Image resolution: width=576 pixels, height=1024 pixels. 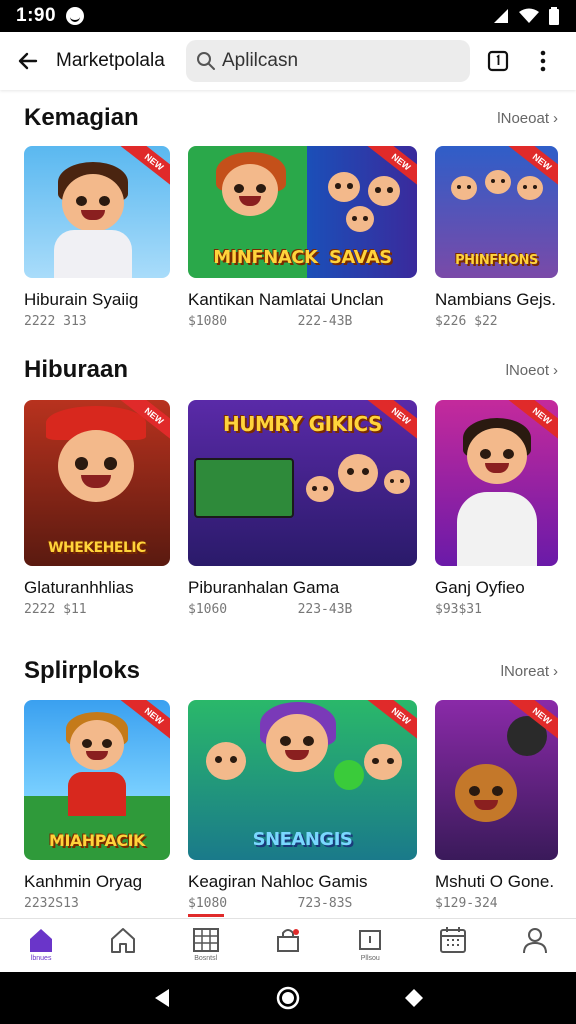 I want to click on app-thumbnail: HUMRY GIKICS NEW, so click(x=302, y=483).